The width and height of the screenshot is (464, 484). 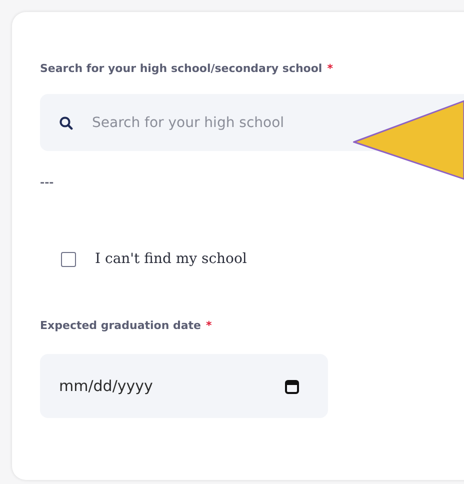 What do you see at coordinates (120, 325) in the screenshot?
I see `field-label: Expected graduation date` at bounding box center [120, 325].